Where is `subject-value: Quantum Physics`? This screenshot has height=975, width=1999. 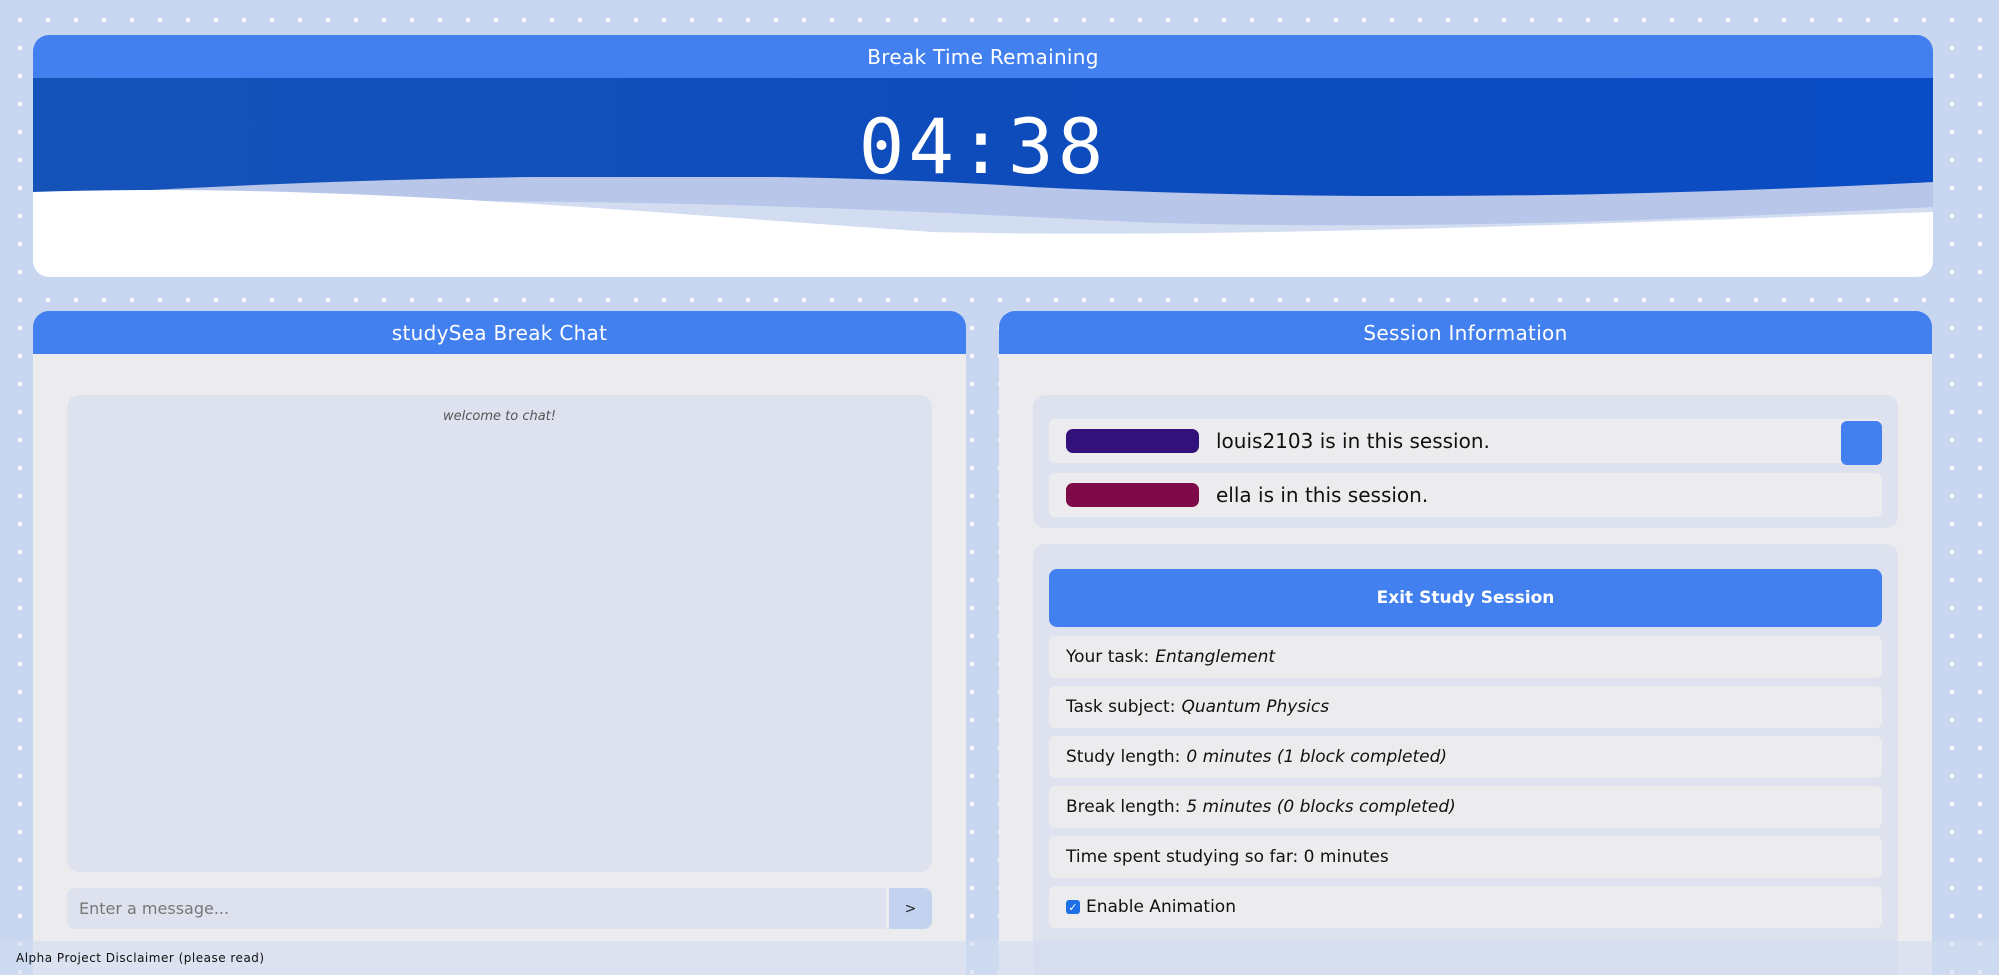
subject-value: Quantum Physics is located at coordinates (1255, 707).